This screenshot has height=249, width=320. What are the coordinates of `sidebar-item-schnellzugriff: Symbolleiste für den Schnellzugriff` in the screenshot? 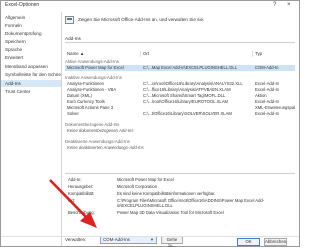 It's located at (31, 74).